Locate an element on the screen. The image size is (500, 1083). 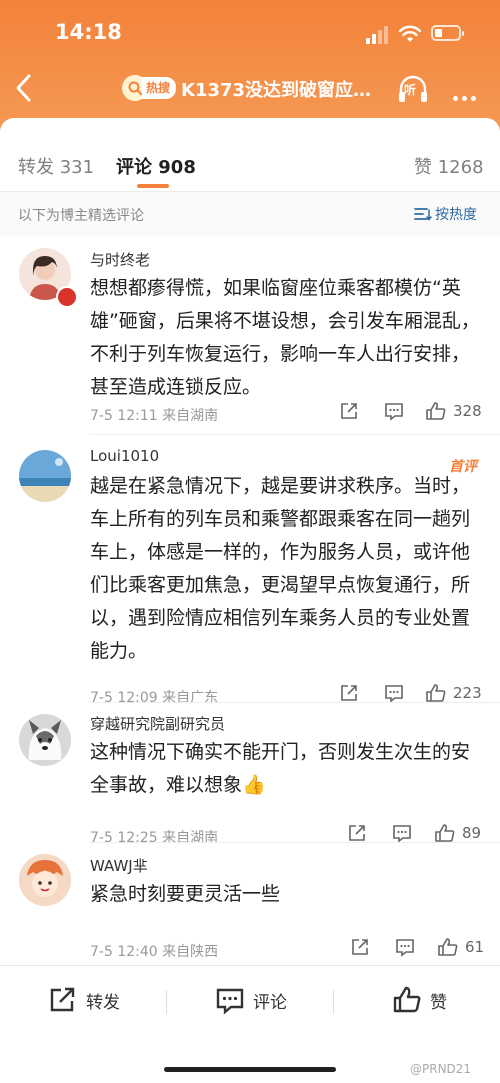
sort-icon is located at coordinates (423, 214).